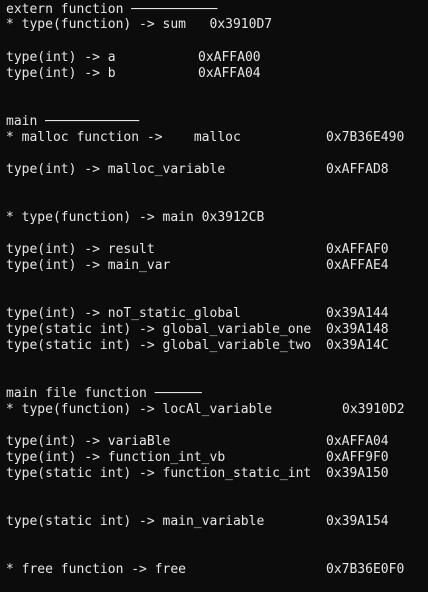 The image size is (428, 592). Describe the element at coordinates (135, 521) in the screenshot. I see `output-line-main-variable: type(static int) -> main_variable` at that location.